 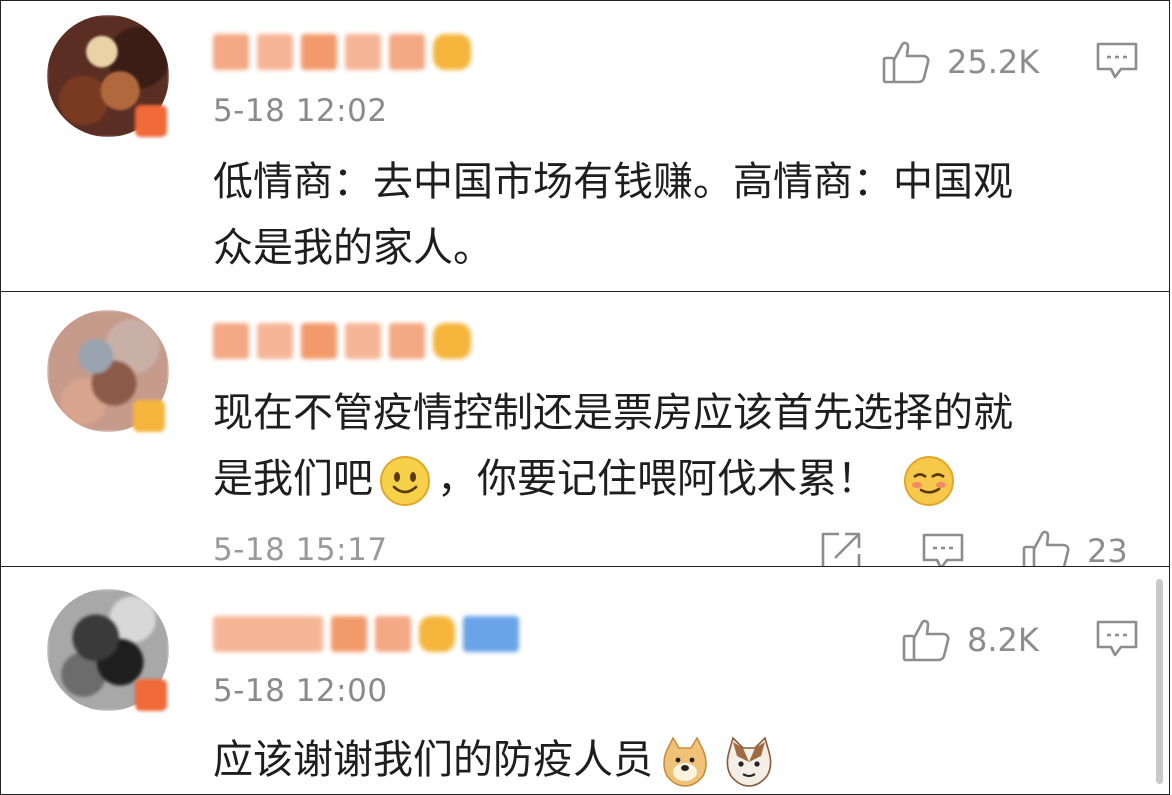 I want to click on smirk-emoji-icon, so click(x=929, y=481).